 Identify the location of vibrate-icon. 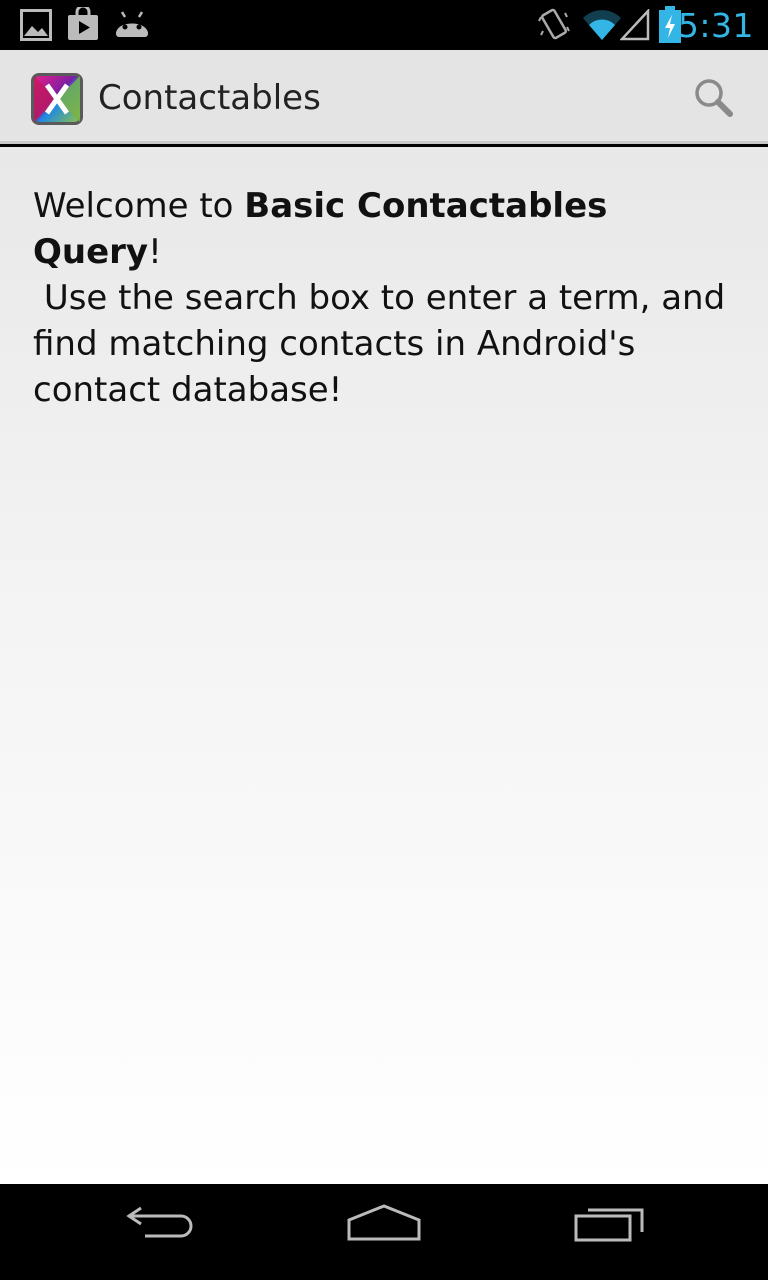
(554, 25).